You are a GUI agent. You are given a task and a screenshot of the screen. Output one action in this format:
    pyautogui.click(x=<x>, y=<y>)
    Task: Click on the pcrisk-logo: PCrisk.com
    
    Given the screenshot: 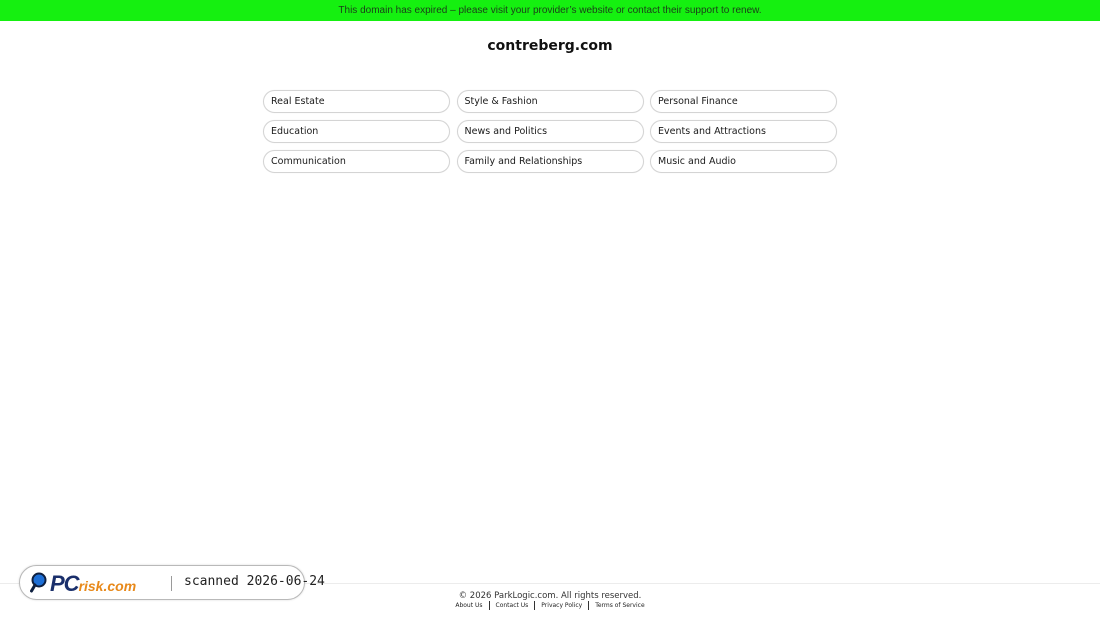 What is the action you would take?
    pyautogui.click(x=93, y=583)
    